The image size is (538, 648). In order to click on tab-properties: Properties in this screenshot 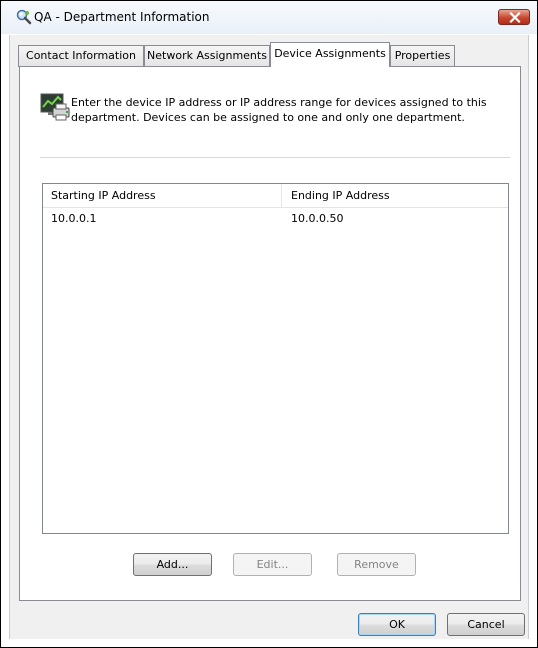, I will do `click(422, 56)`.